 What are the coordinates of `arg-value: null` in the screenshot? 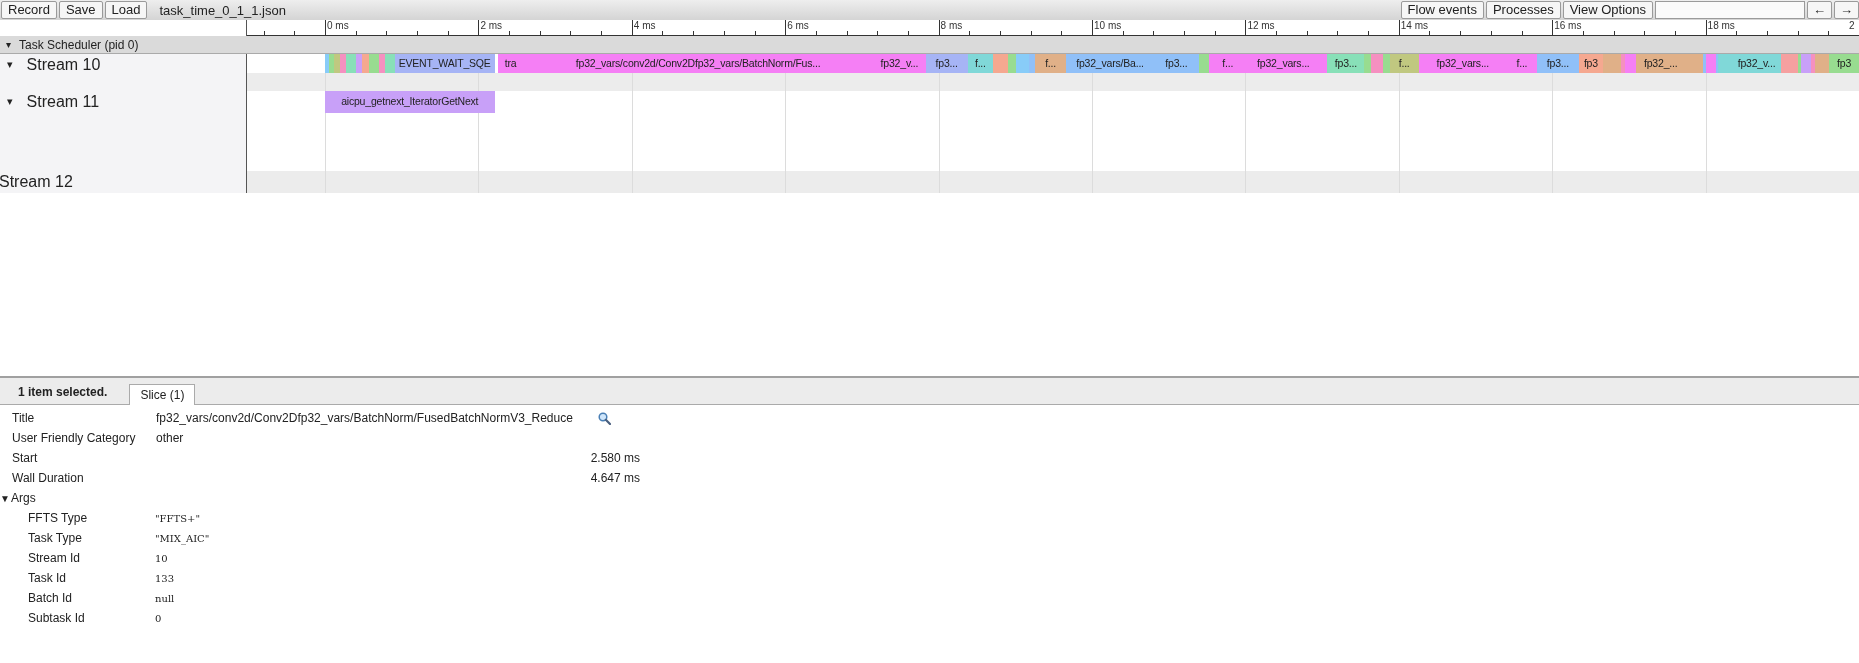 It's located at (165, 598).